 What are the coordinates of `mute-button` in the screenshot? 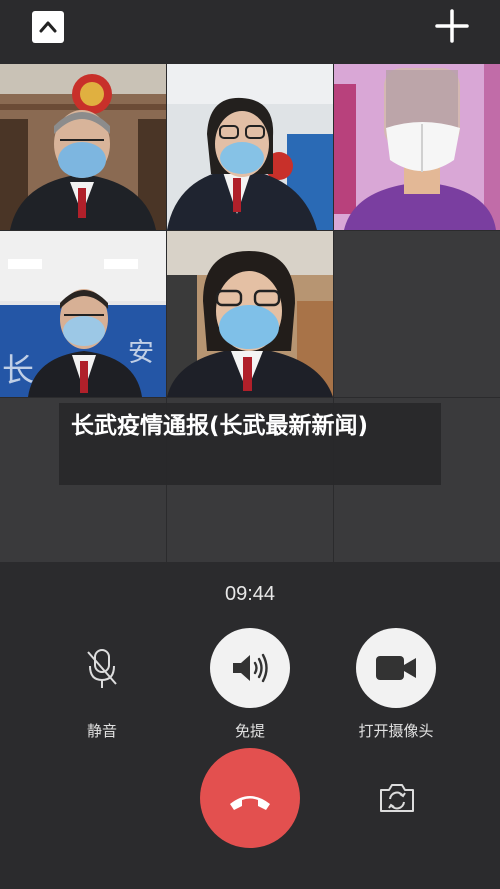 It's located at (102, 668).